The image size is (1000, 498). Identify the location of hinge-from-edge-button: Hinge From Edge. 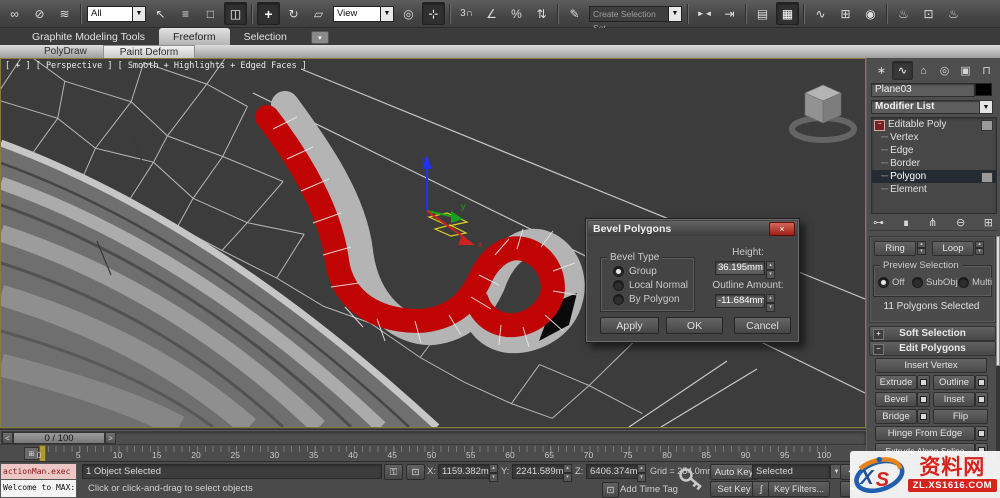
(925, 433).